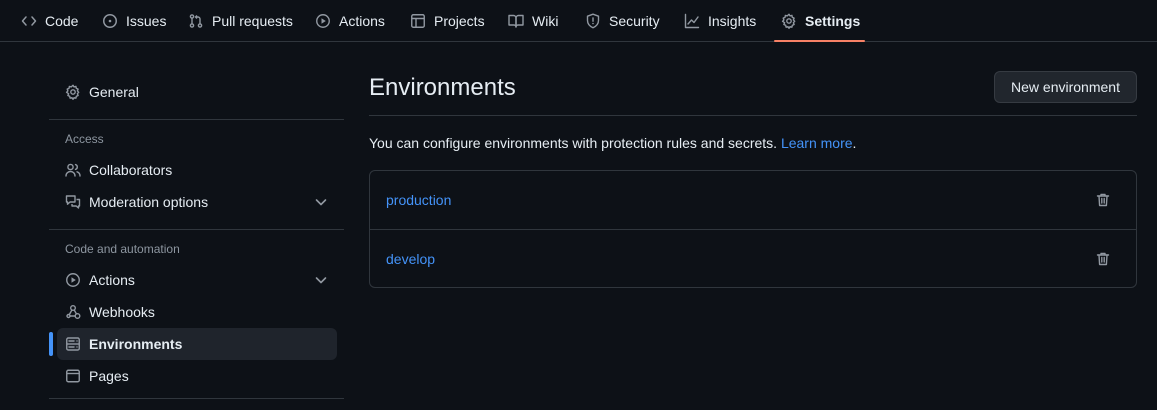 Image resolution: width=1157 pixels, height=410 pixels. Describe the element at coordinates (73, 344) in the screenshot. I see `server-icon` at that location.